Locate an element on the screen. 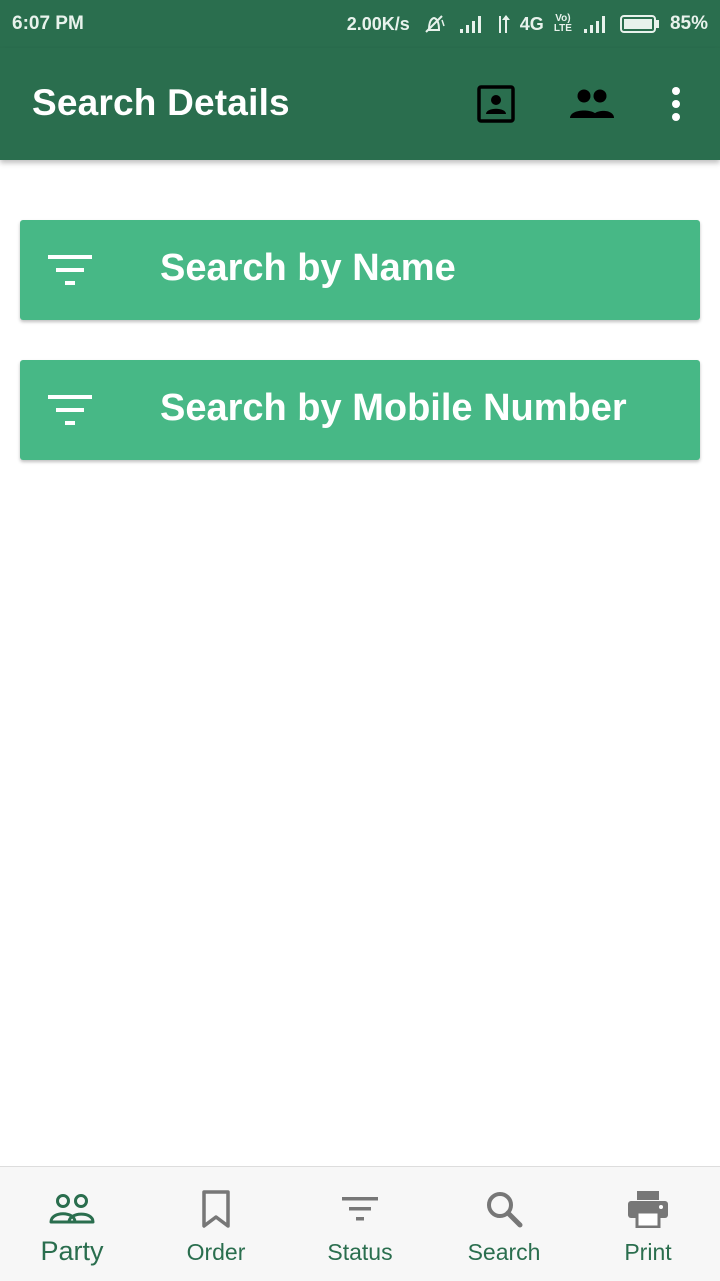 The height and width of the screenshot is (1281, 720). app-bar: Search Details is located at coordinates (360, 104).